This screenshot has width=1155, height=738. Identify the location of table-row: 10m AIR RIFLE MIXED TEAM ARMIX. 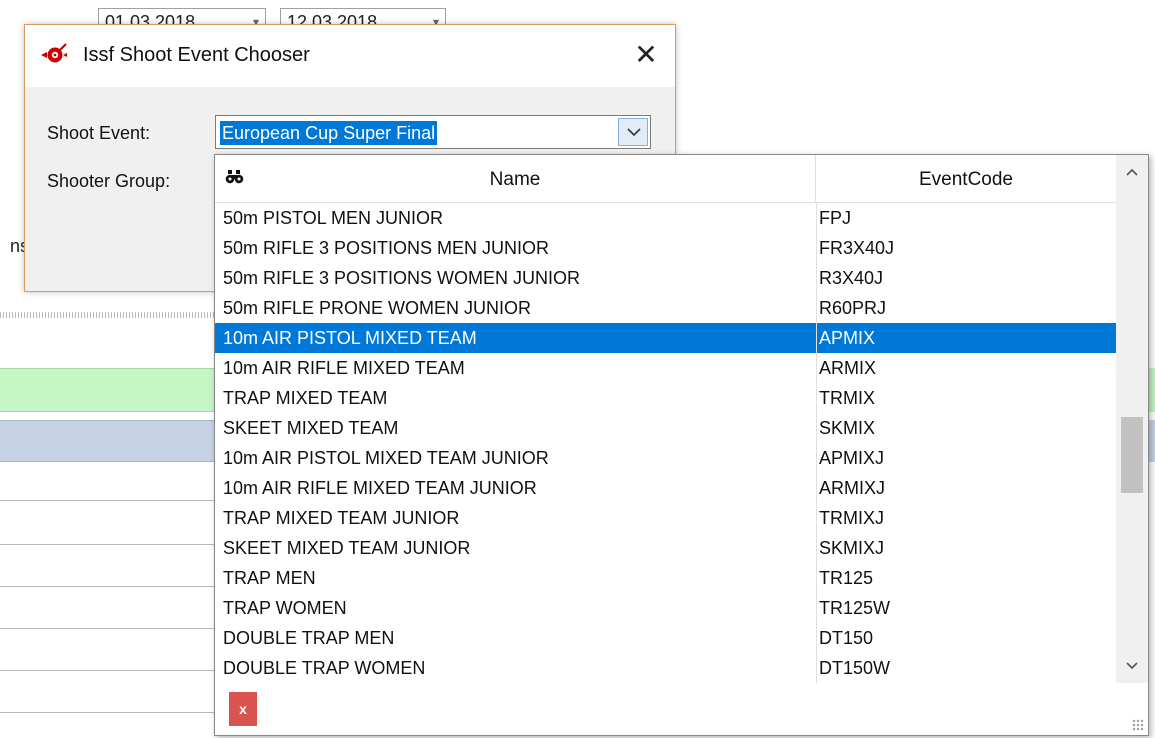
(665, 368).